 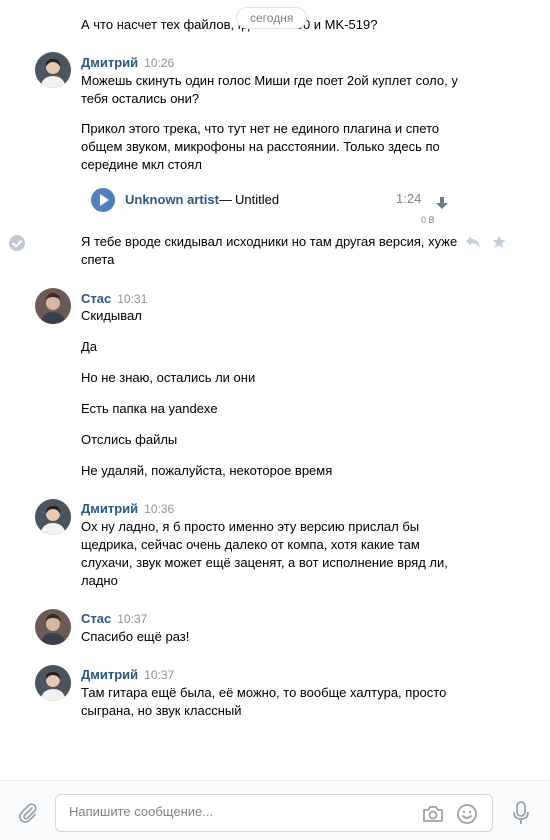 What do you see at coordinates (89, 346) in the screenshot?
I see `message-text: Да` at bounding box center [89, 346].